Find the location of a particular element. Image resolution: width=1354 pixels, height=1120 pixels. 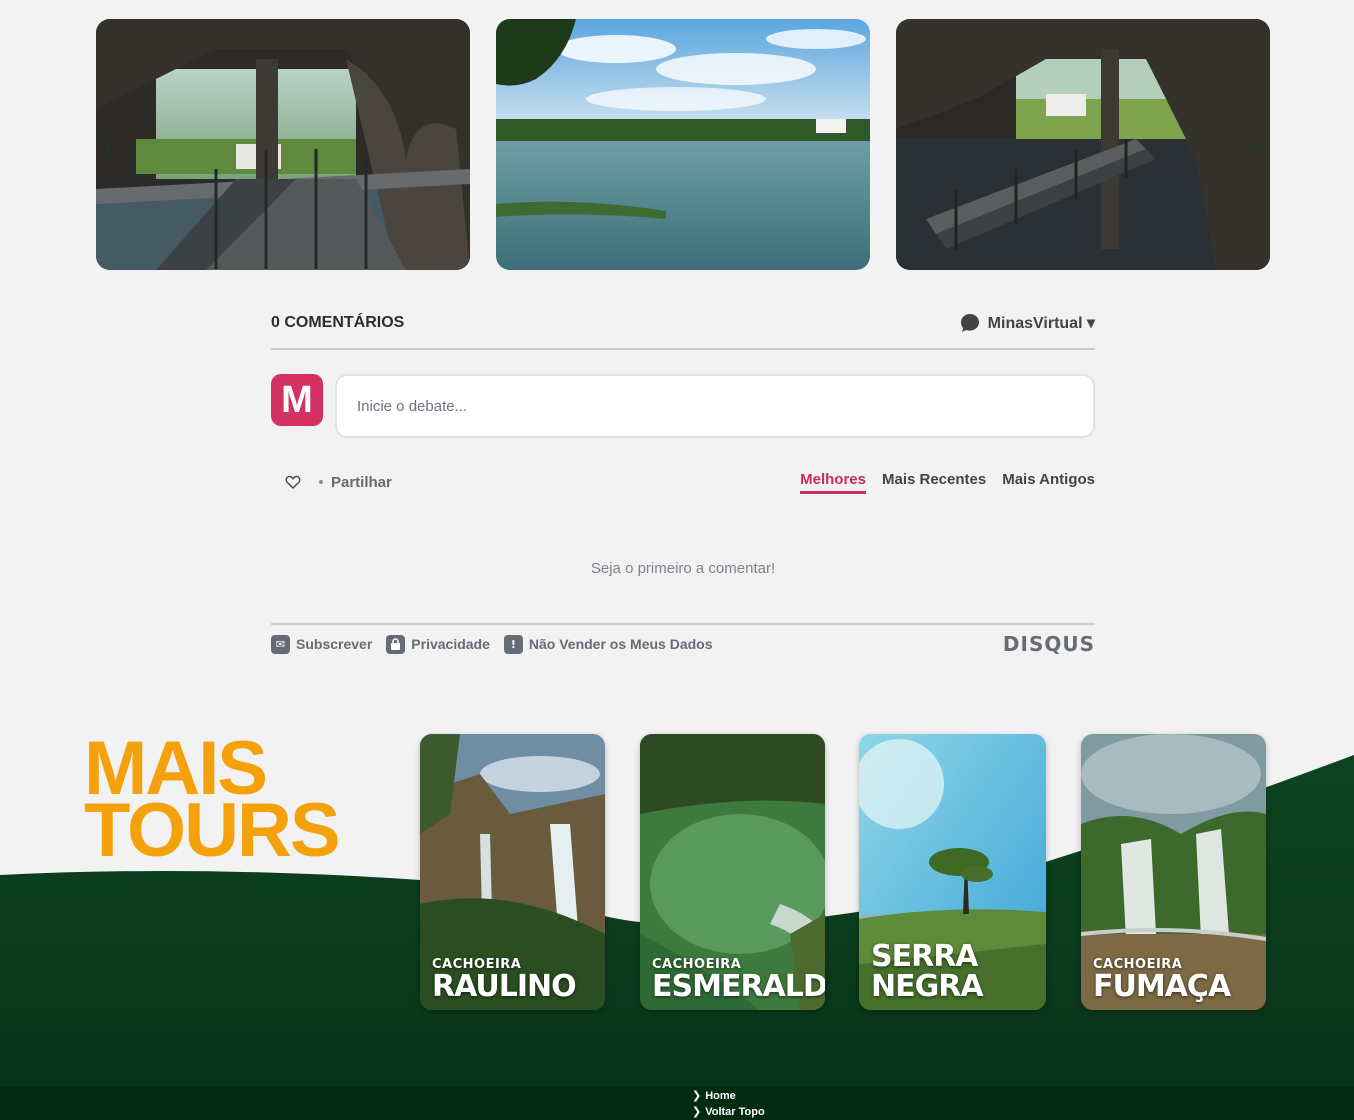

gallery-photo-lake is located at coordinates (683, 144).